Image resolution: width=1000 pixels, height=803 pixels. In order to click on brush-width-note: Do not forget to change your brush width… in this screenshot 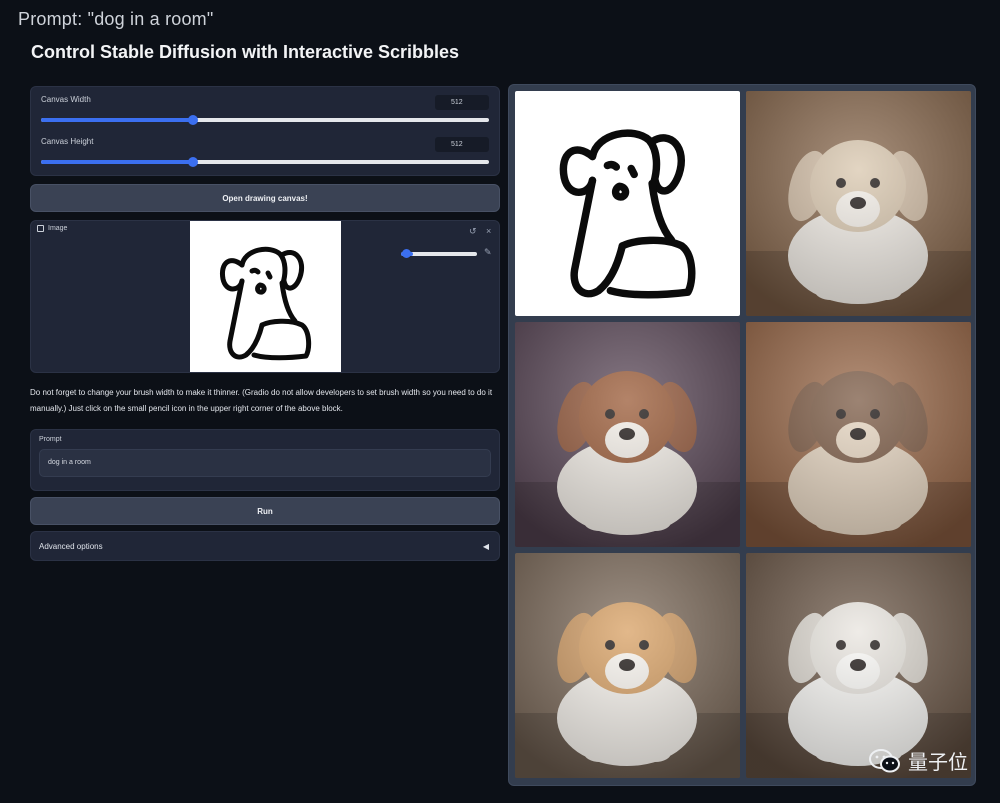, I will do `click(261, 400)`.